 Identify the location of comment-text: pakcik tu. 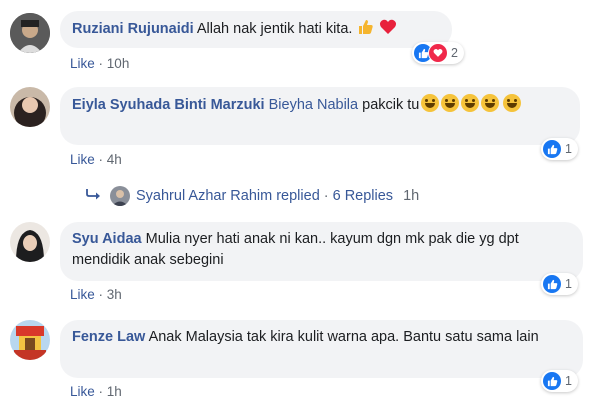
(391, 105).